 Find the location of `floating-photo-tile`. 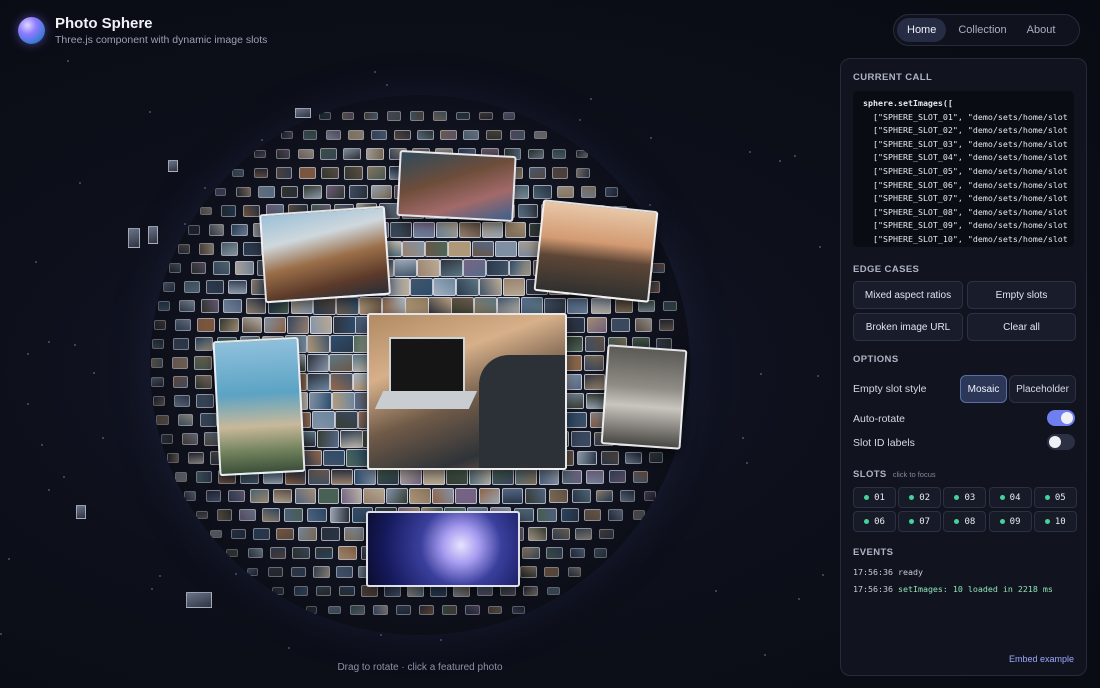

floating-photo-tile is located at coordinates (134, 238).